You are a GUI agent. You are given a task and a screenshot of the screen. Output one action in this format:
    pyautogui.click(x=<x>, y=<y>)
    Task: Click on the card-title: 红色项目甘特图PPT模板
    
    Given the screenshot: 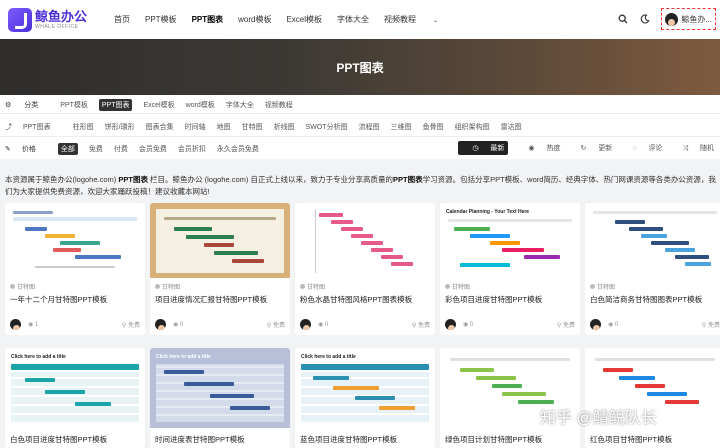 What is the action you would take?
    pyautogui.click(x=631, y=439)
    